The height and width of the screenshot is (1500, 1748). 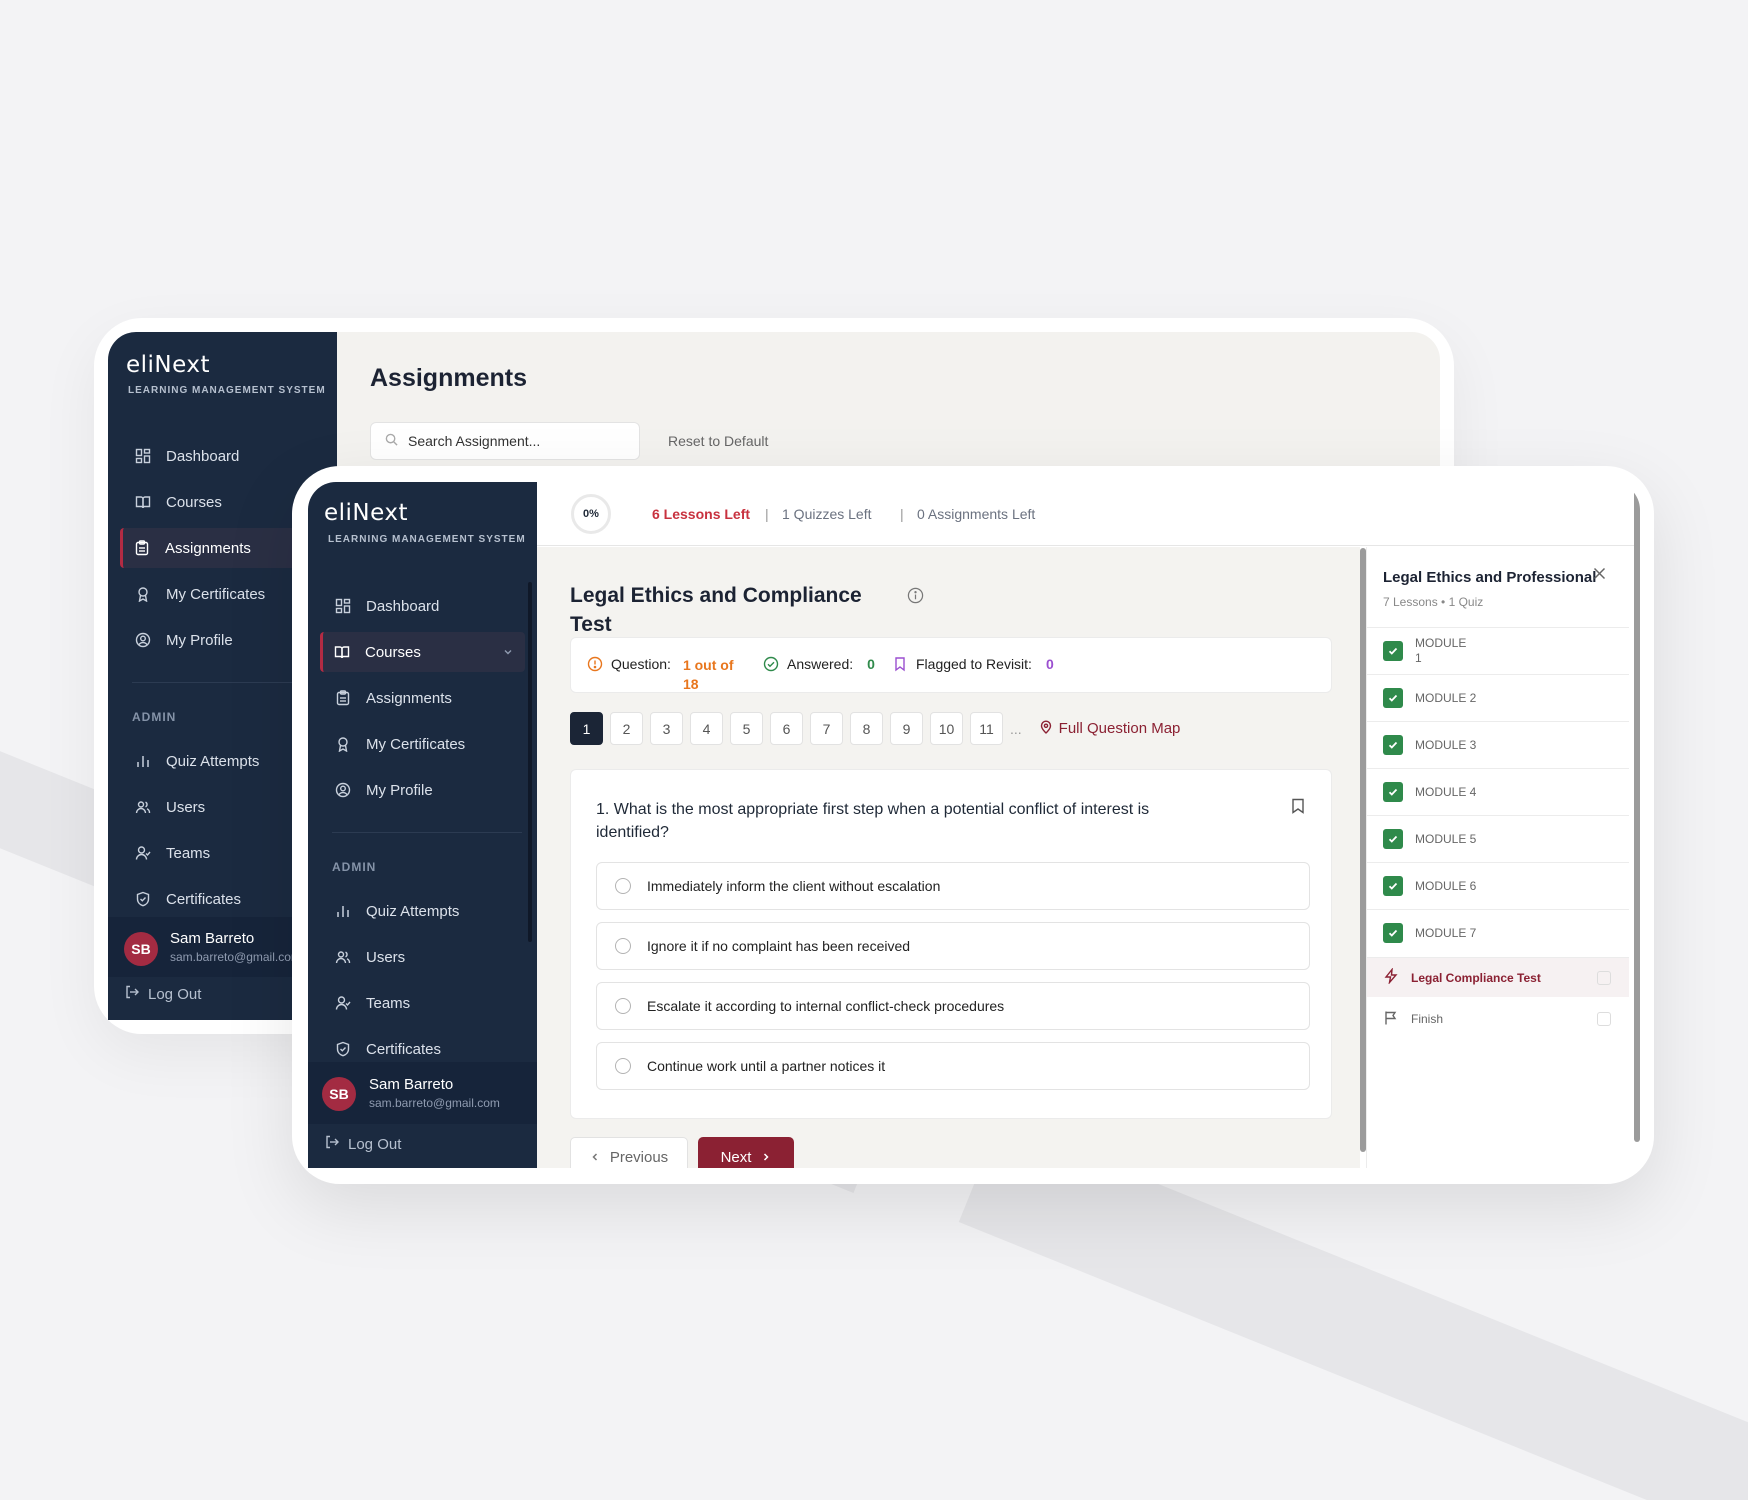 What do you see at coordinates (1498, 650) in the screenshot?
I see `module-item: MODULE 1` at bounding box center [1498, 650].